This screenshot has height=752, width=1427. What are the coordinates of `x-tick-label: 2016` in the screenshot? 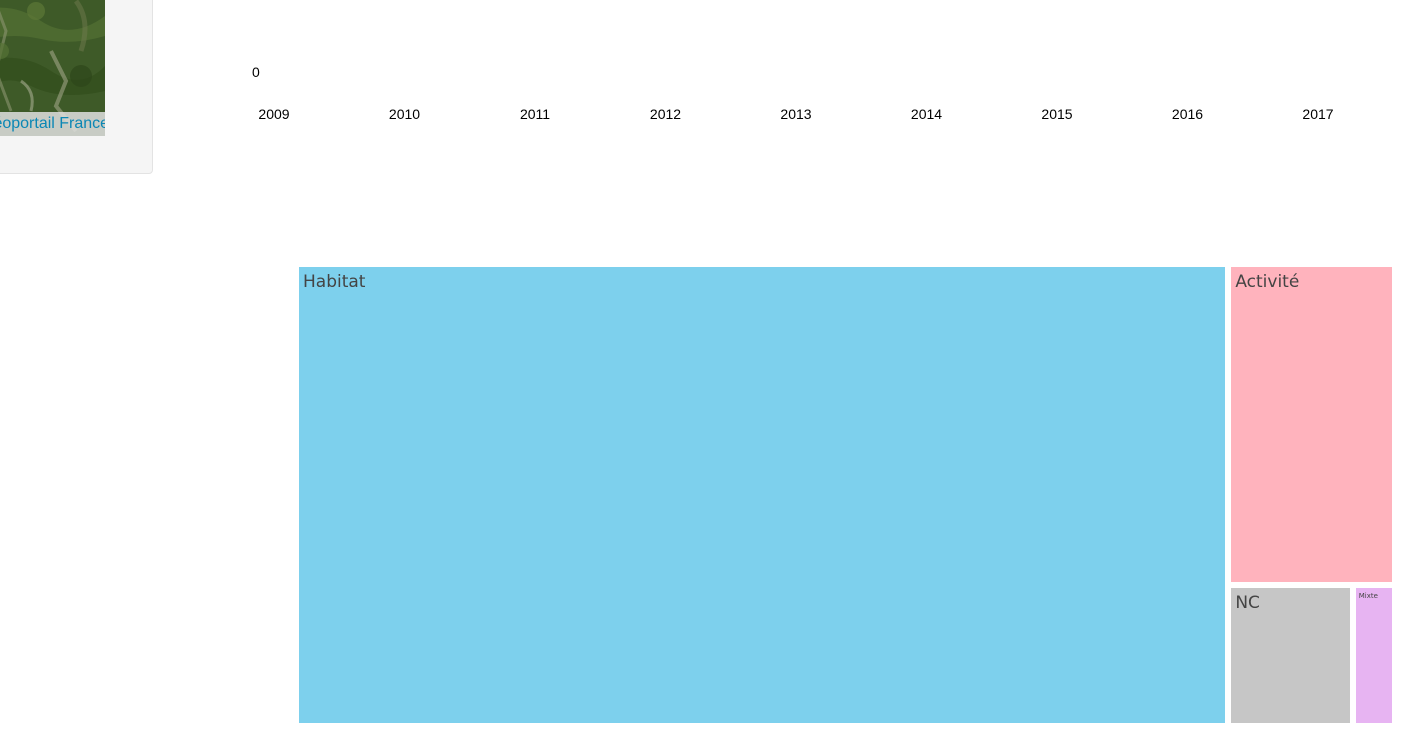 It's located at (1187, 114).